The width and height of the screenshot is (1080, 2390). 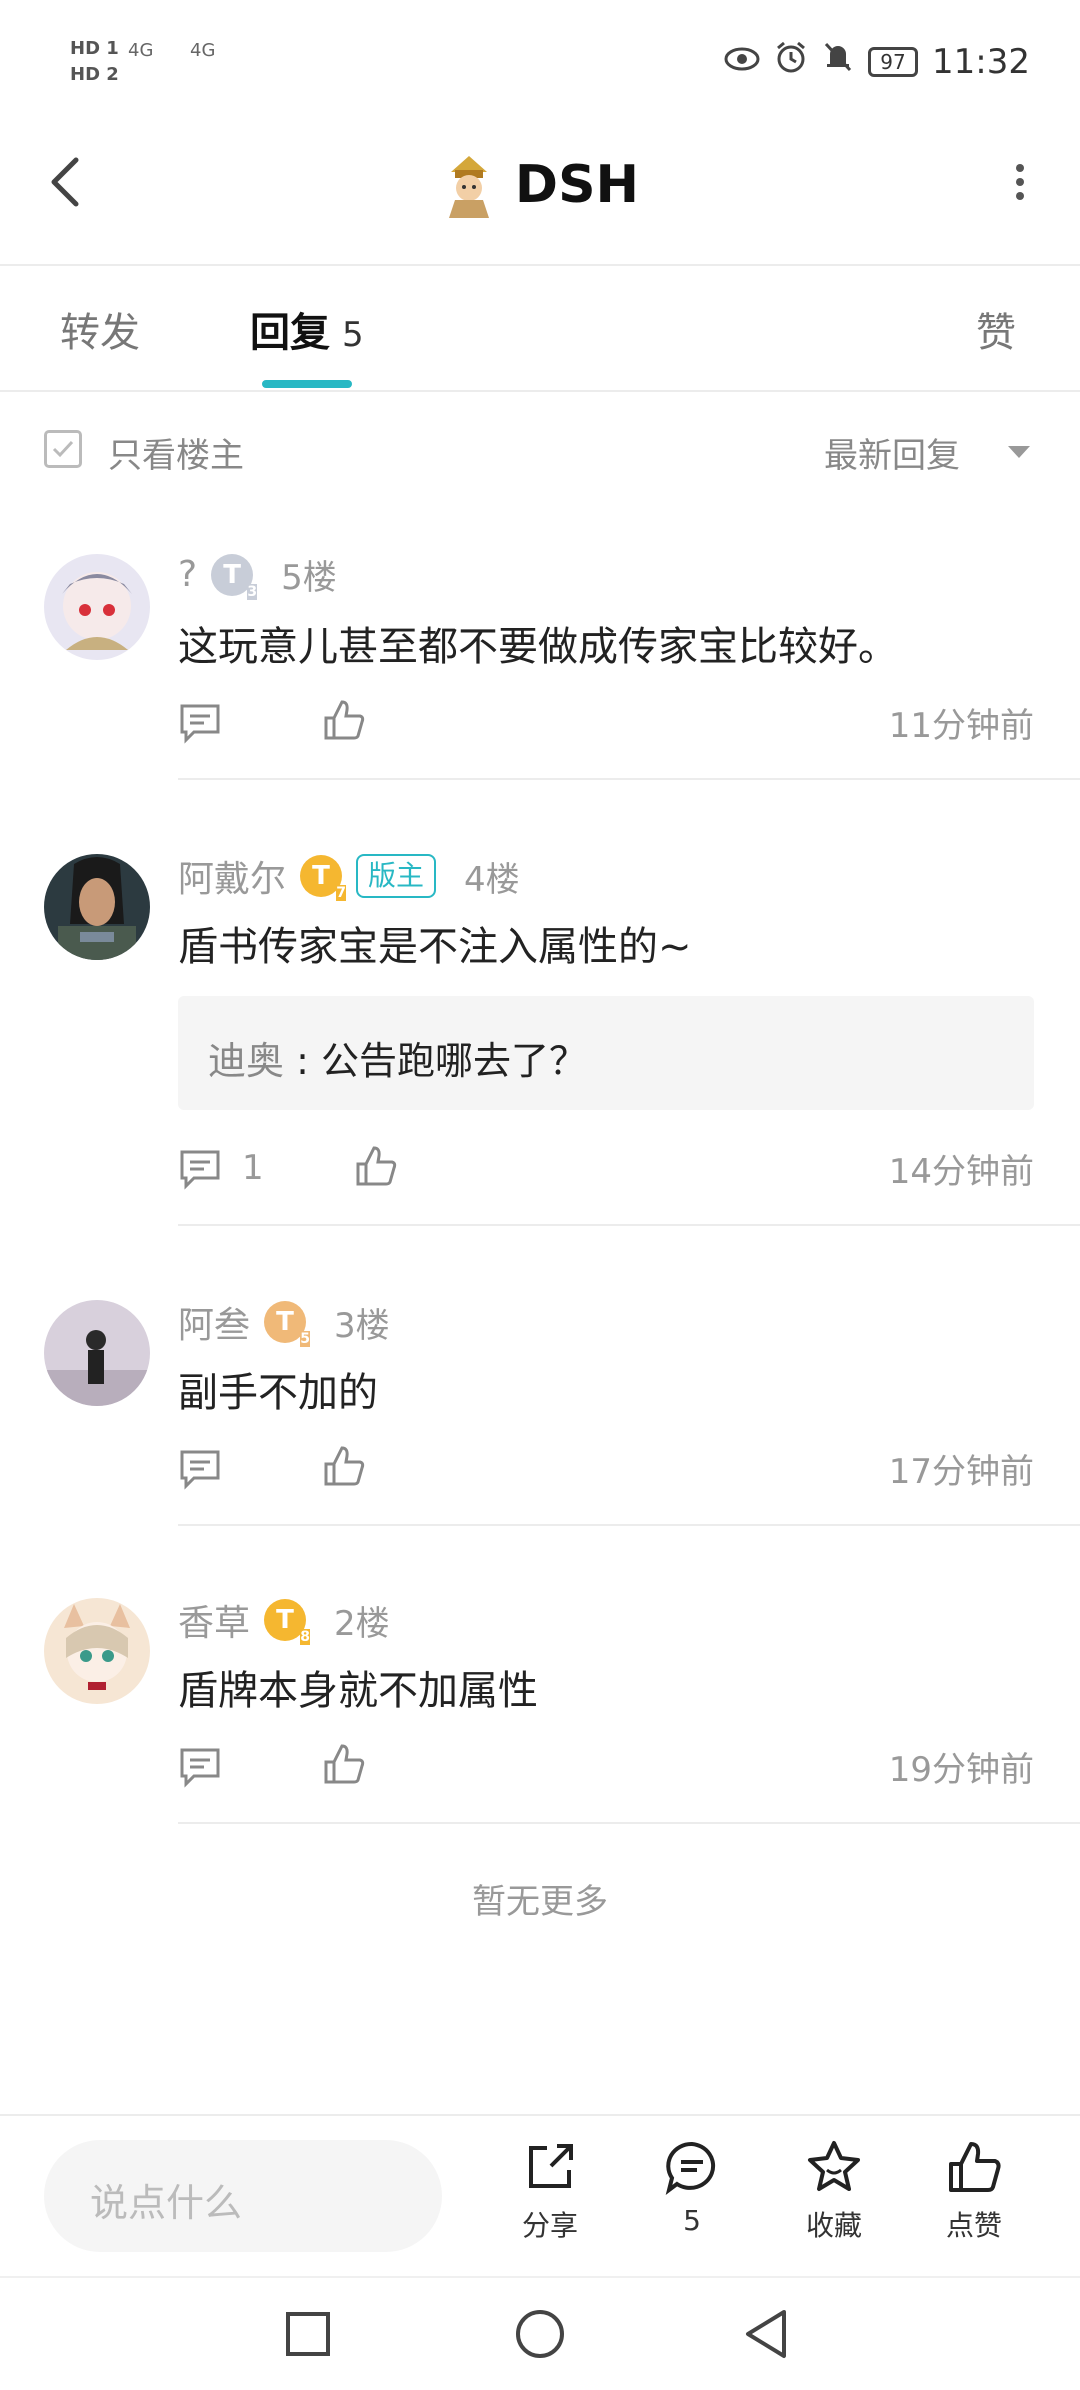 I want to click on comment-text: 这玩意儿甚至都不要做成传家宝比较好。, so click(x=538, y=647).